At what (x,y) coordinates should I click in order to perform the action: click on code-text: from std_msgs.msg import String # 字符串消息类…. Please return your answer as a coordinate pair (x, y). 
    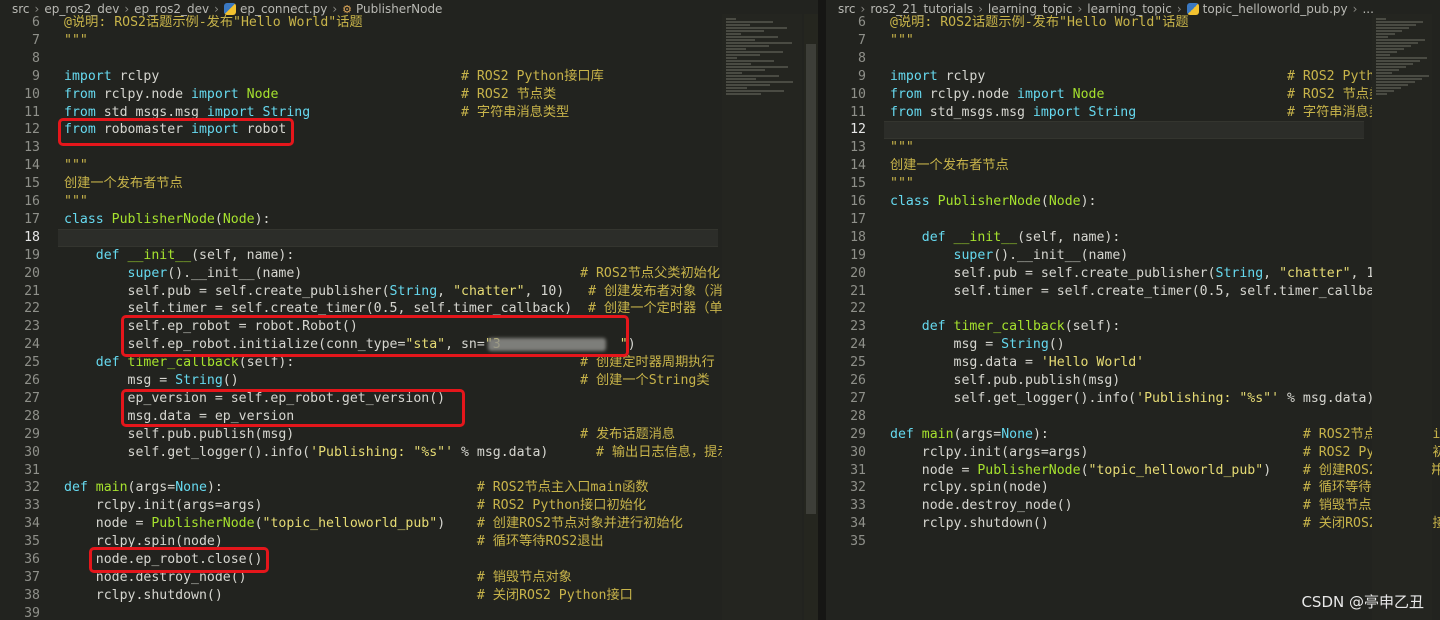
    Looking at the image, I should click on (1142, 113).